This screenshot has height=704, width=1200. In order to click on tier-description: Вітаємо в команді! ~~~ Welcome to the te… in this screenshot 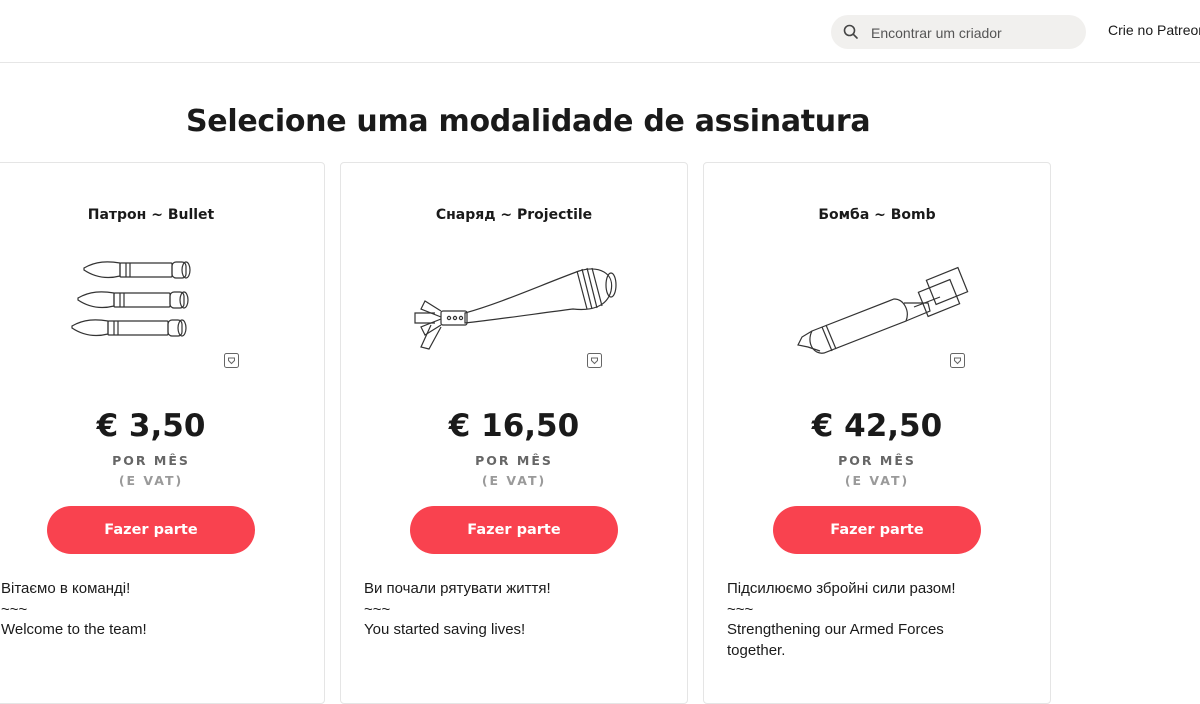, I will do `click(151, 610)`.